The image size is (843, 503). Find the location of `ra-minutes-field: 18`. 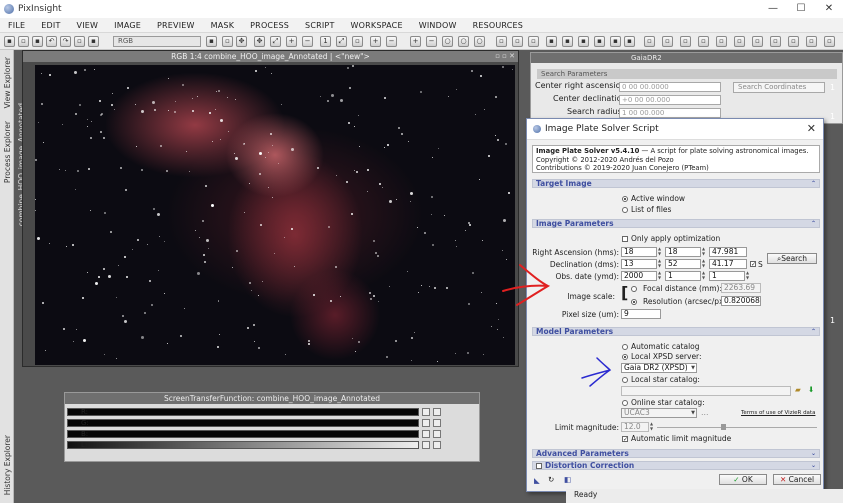

ra-minutes-field: 18 is located at coordinates (683, 252).